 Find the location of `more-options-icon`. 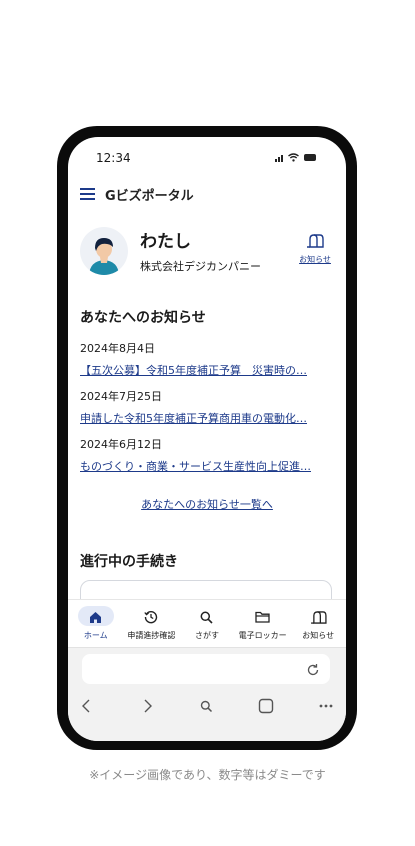

more-options-icon is located at coordinates (326, 706).